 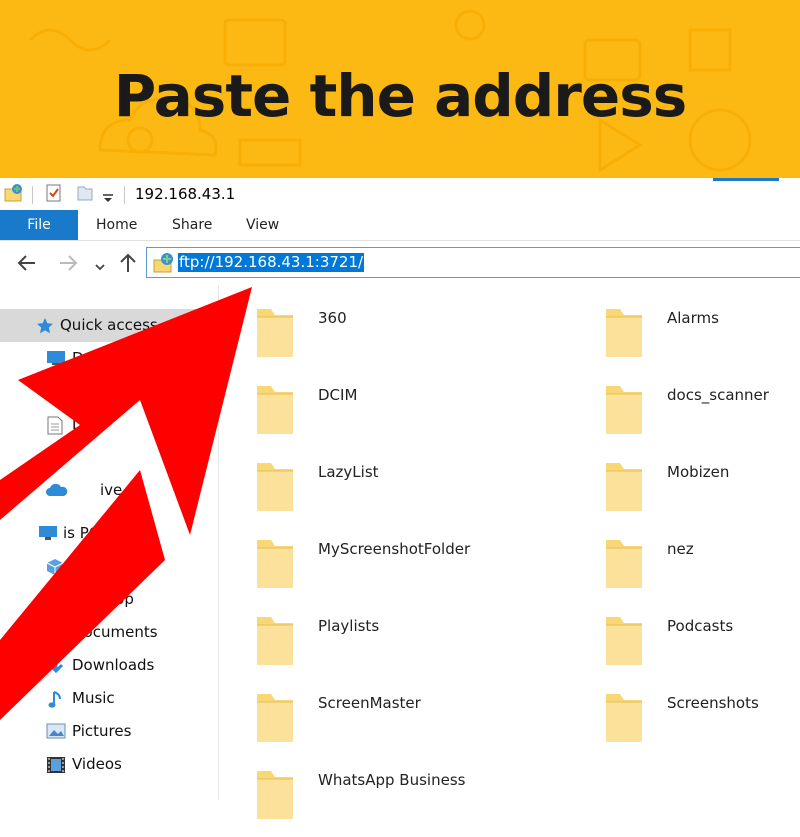 I want to click on folder-item: DCIM, so click(x=405, y=417).